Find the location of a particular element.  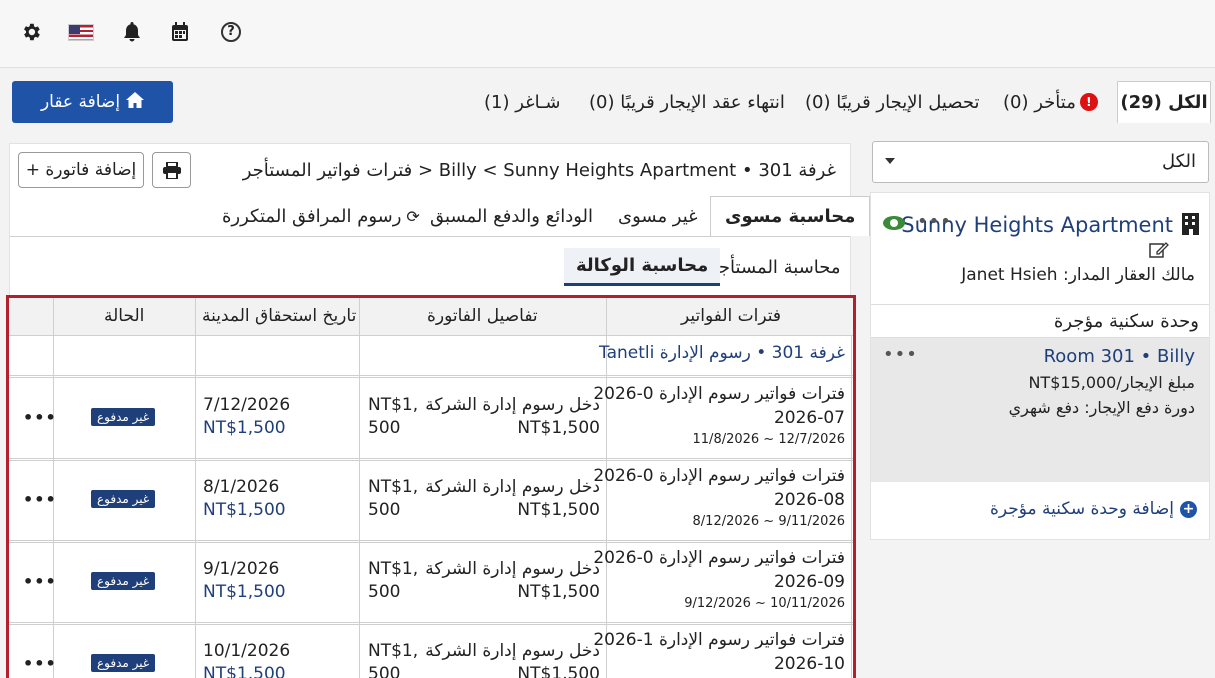

more-options-icon: ••• is located at coordinates (934, 221).